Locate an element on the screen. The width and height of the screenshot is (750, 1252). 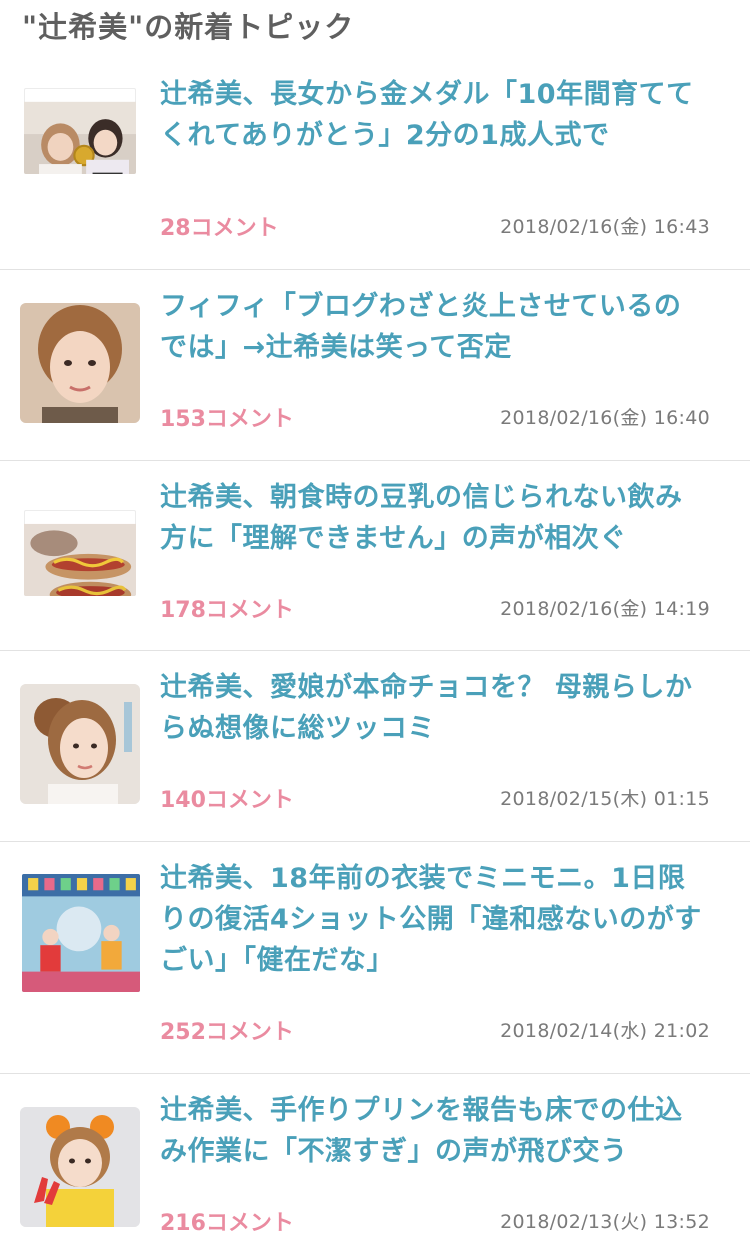
photo-stage-costumes-image is located at coordinates (81, 933).